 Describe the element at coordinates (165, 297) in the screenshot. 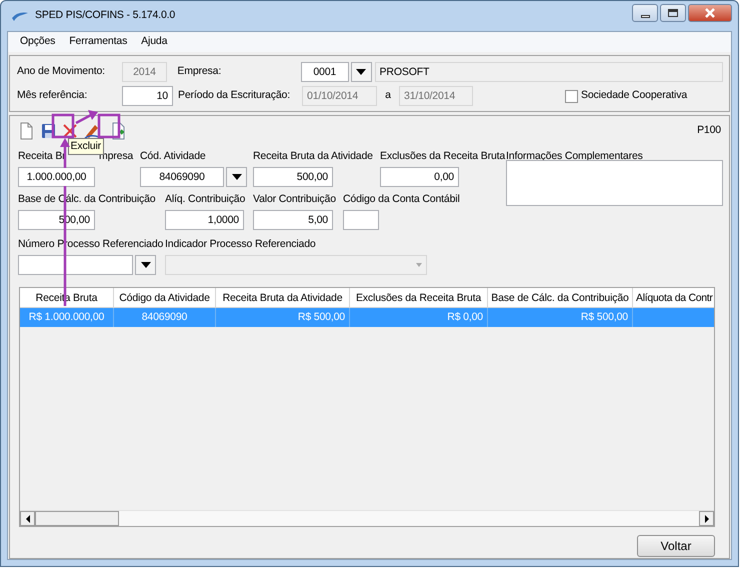

I see `column-header: Código da Atividade` at that location.